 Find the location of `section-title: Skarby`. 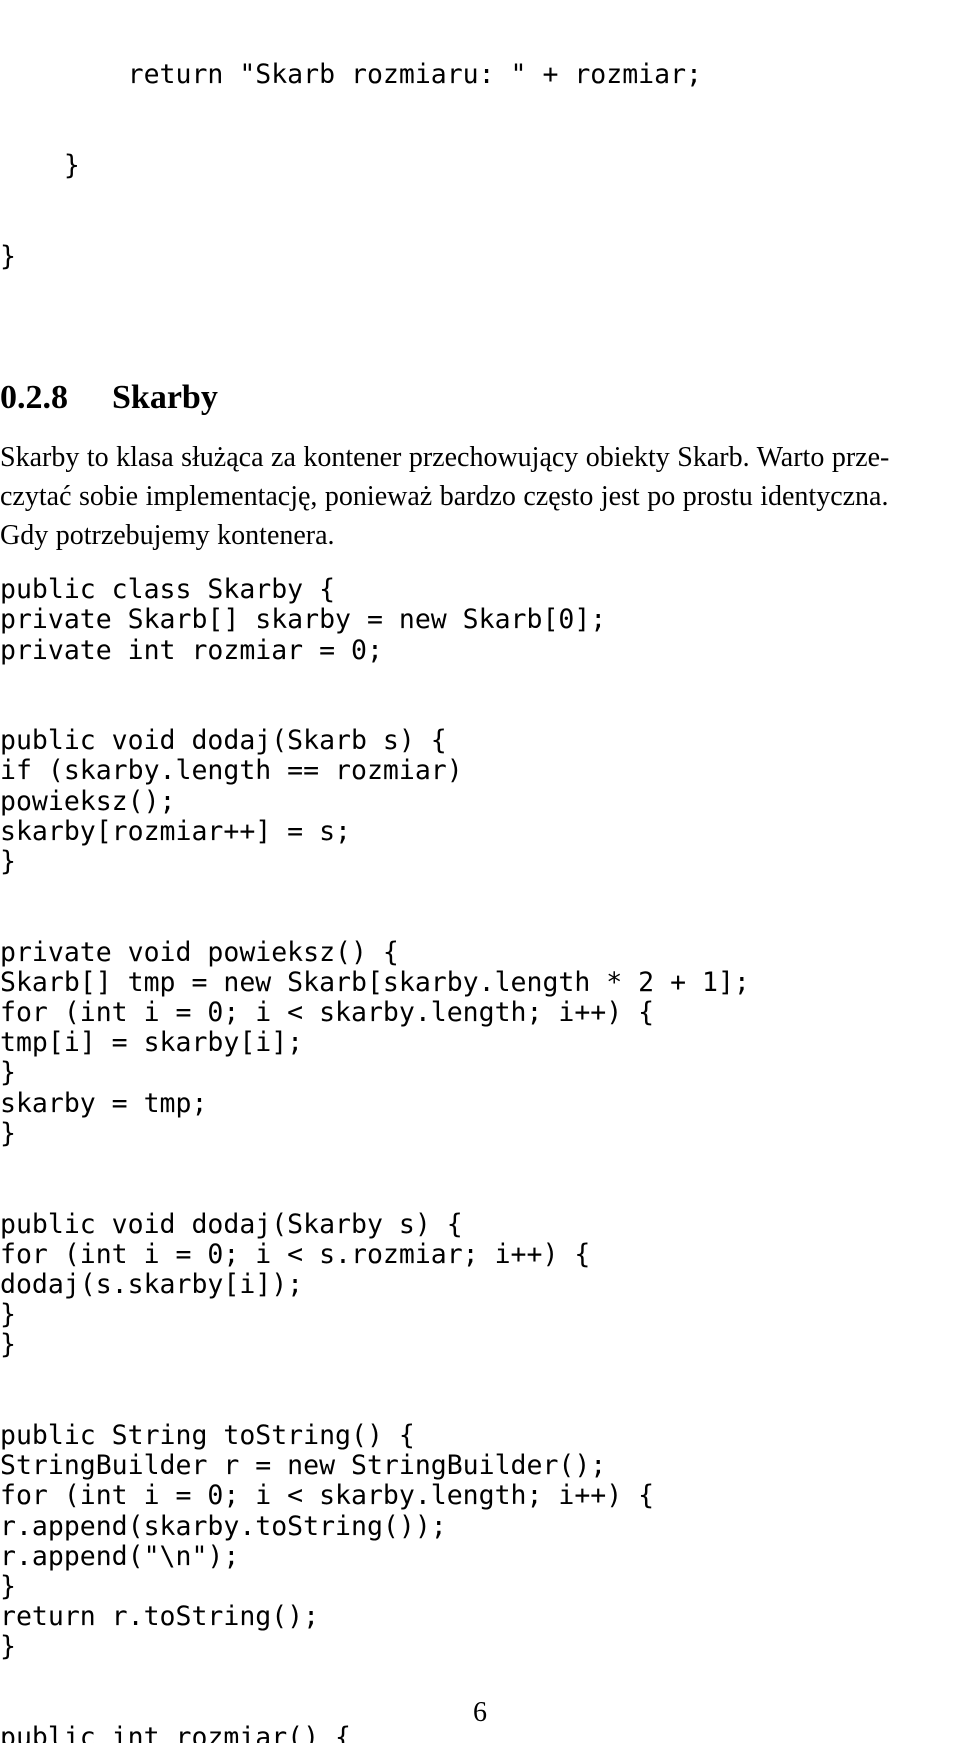

section-title: Skarby is located at coordinates (165, 398).